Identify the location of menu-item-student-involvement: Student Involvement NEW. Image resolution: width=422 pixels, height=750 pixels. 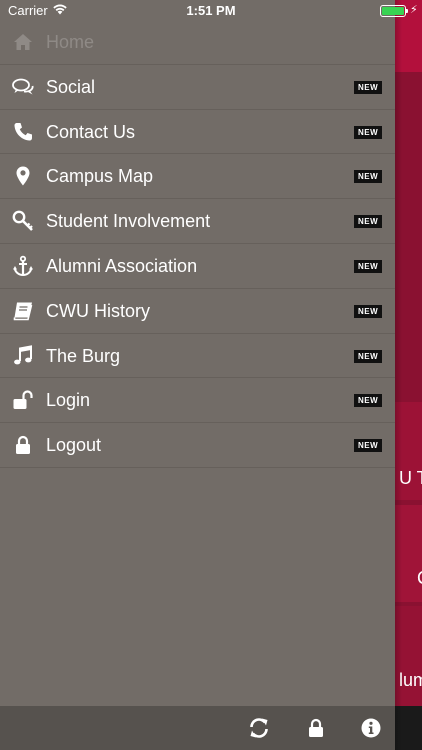
(197, 221).